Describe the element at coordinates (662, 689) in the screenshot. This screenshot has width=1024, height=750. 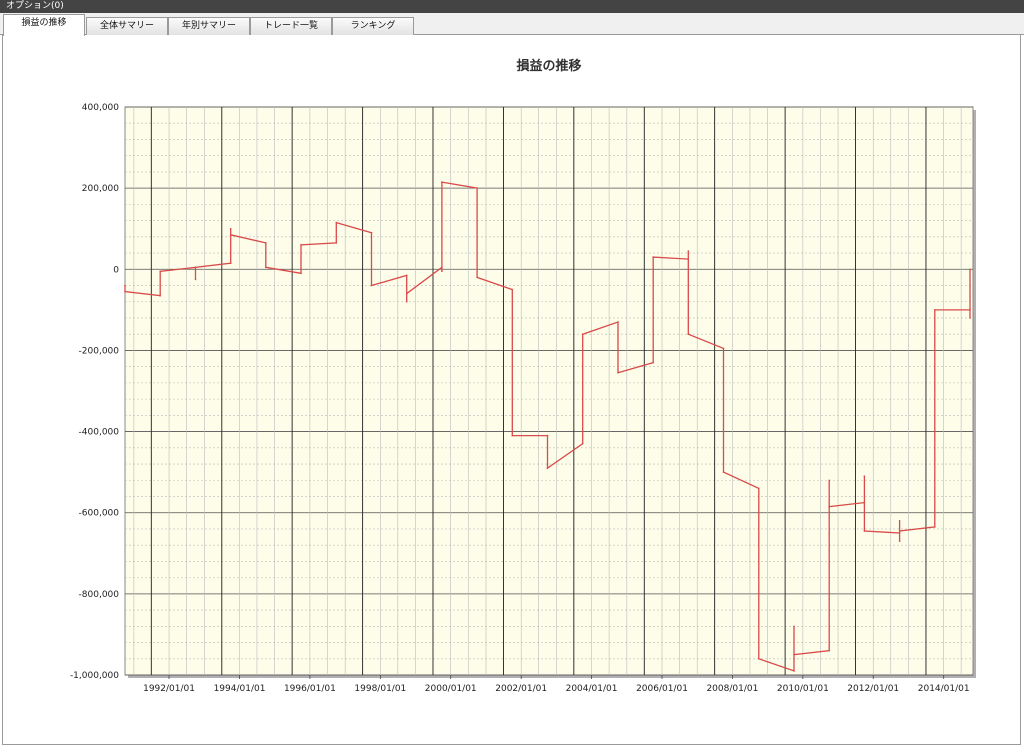
I see `x-tick-label: 2006/01/01` at that location.